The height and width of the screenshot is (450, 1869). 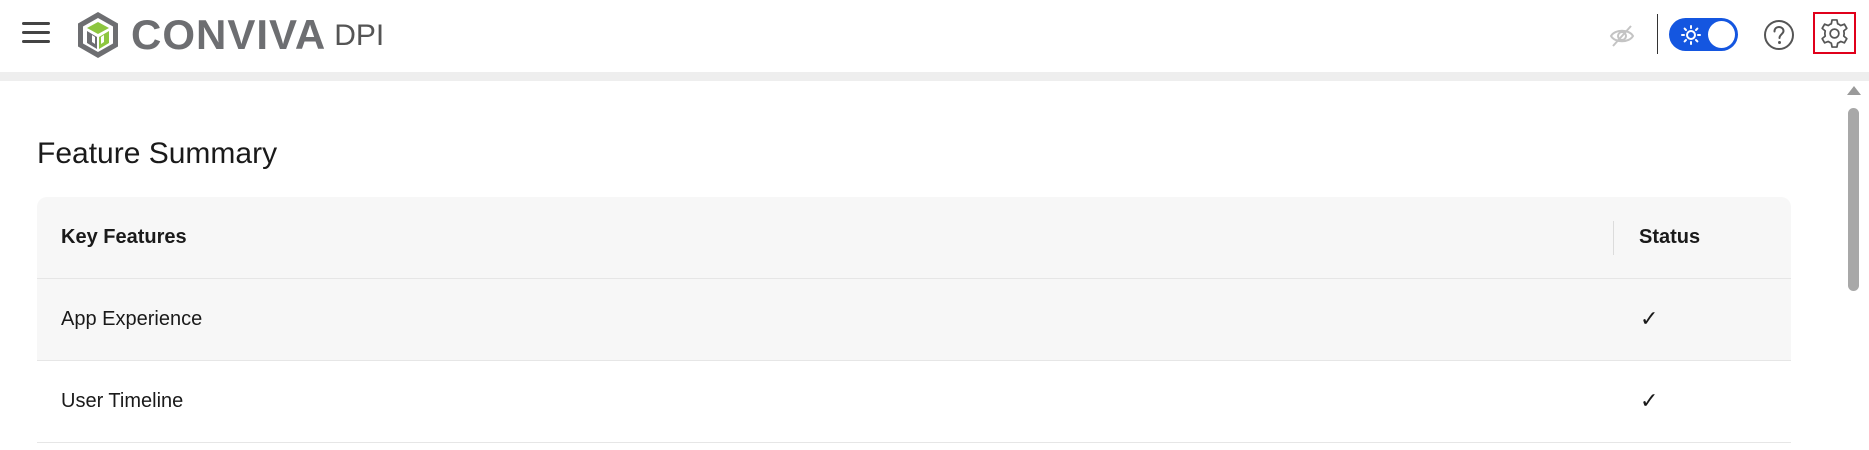 I want to click on column-header-key-features: Key Features, so click(x=124, y=237).